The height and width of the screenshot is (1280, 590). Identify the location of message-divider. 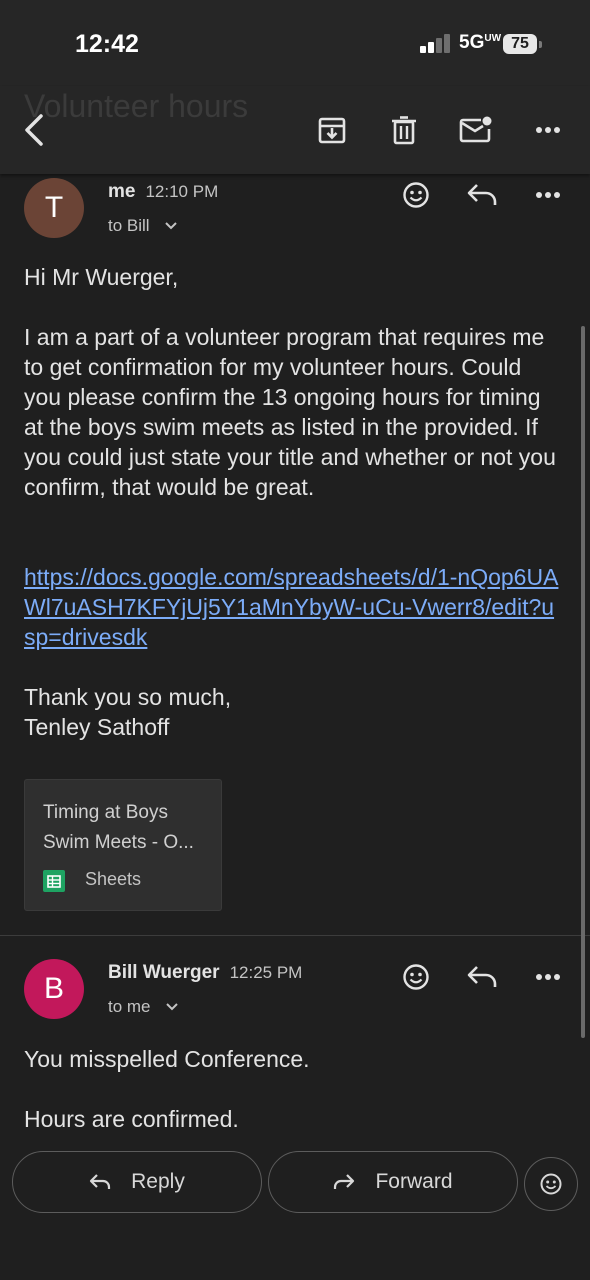
(295, 935).